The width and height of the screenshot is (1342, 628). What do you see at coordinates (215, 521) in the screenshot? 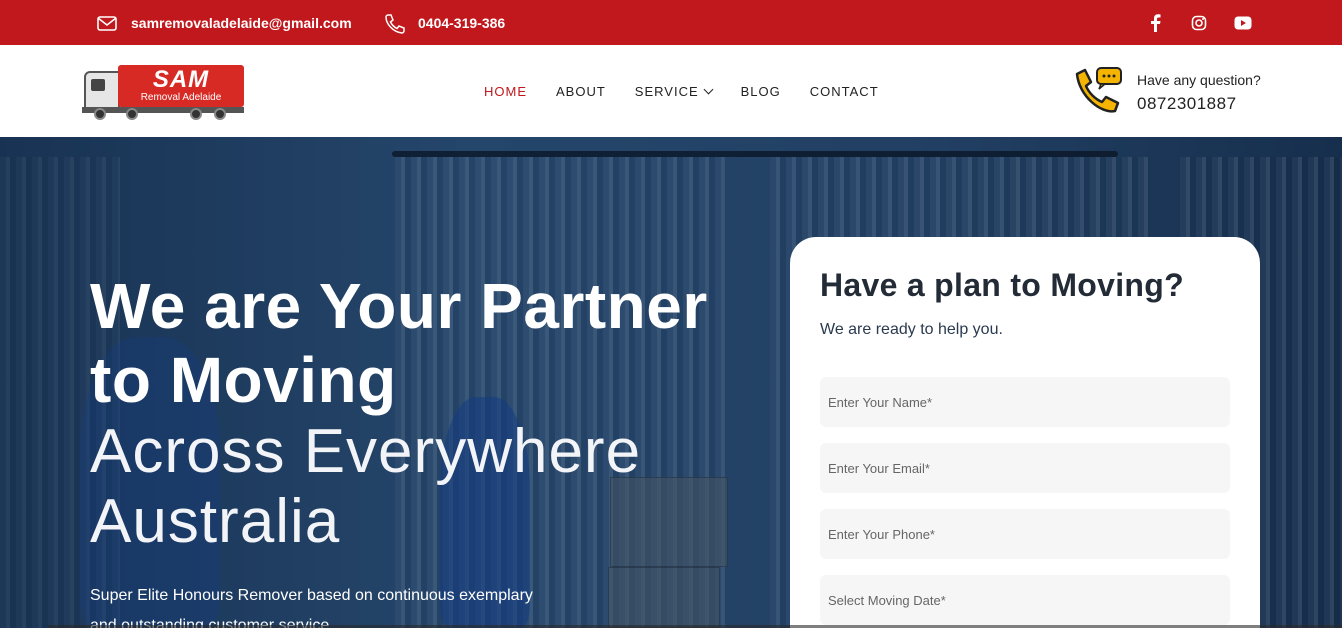
I see `hero-subtitle-line2: Australia` at bounding box center [215, 521].